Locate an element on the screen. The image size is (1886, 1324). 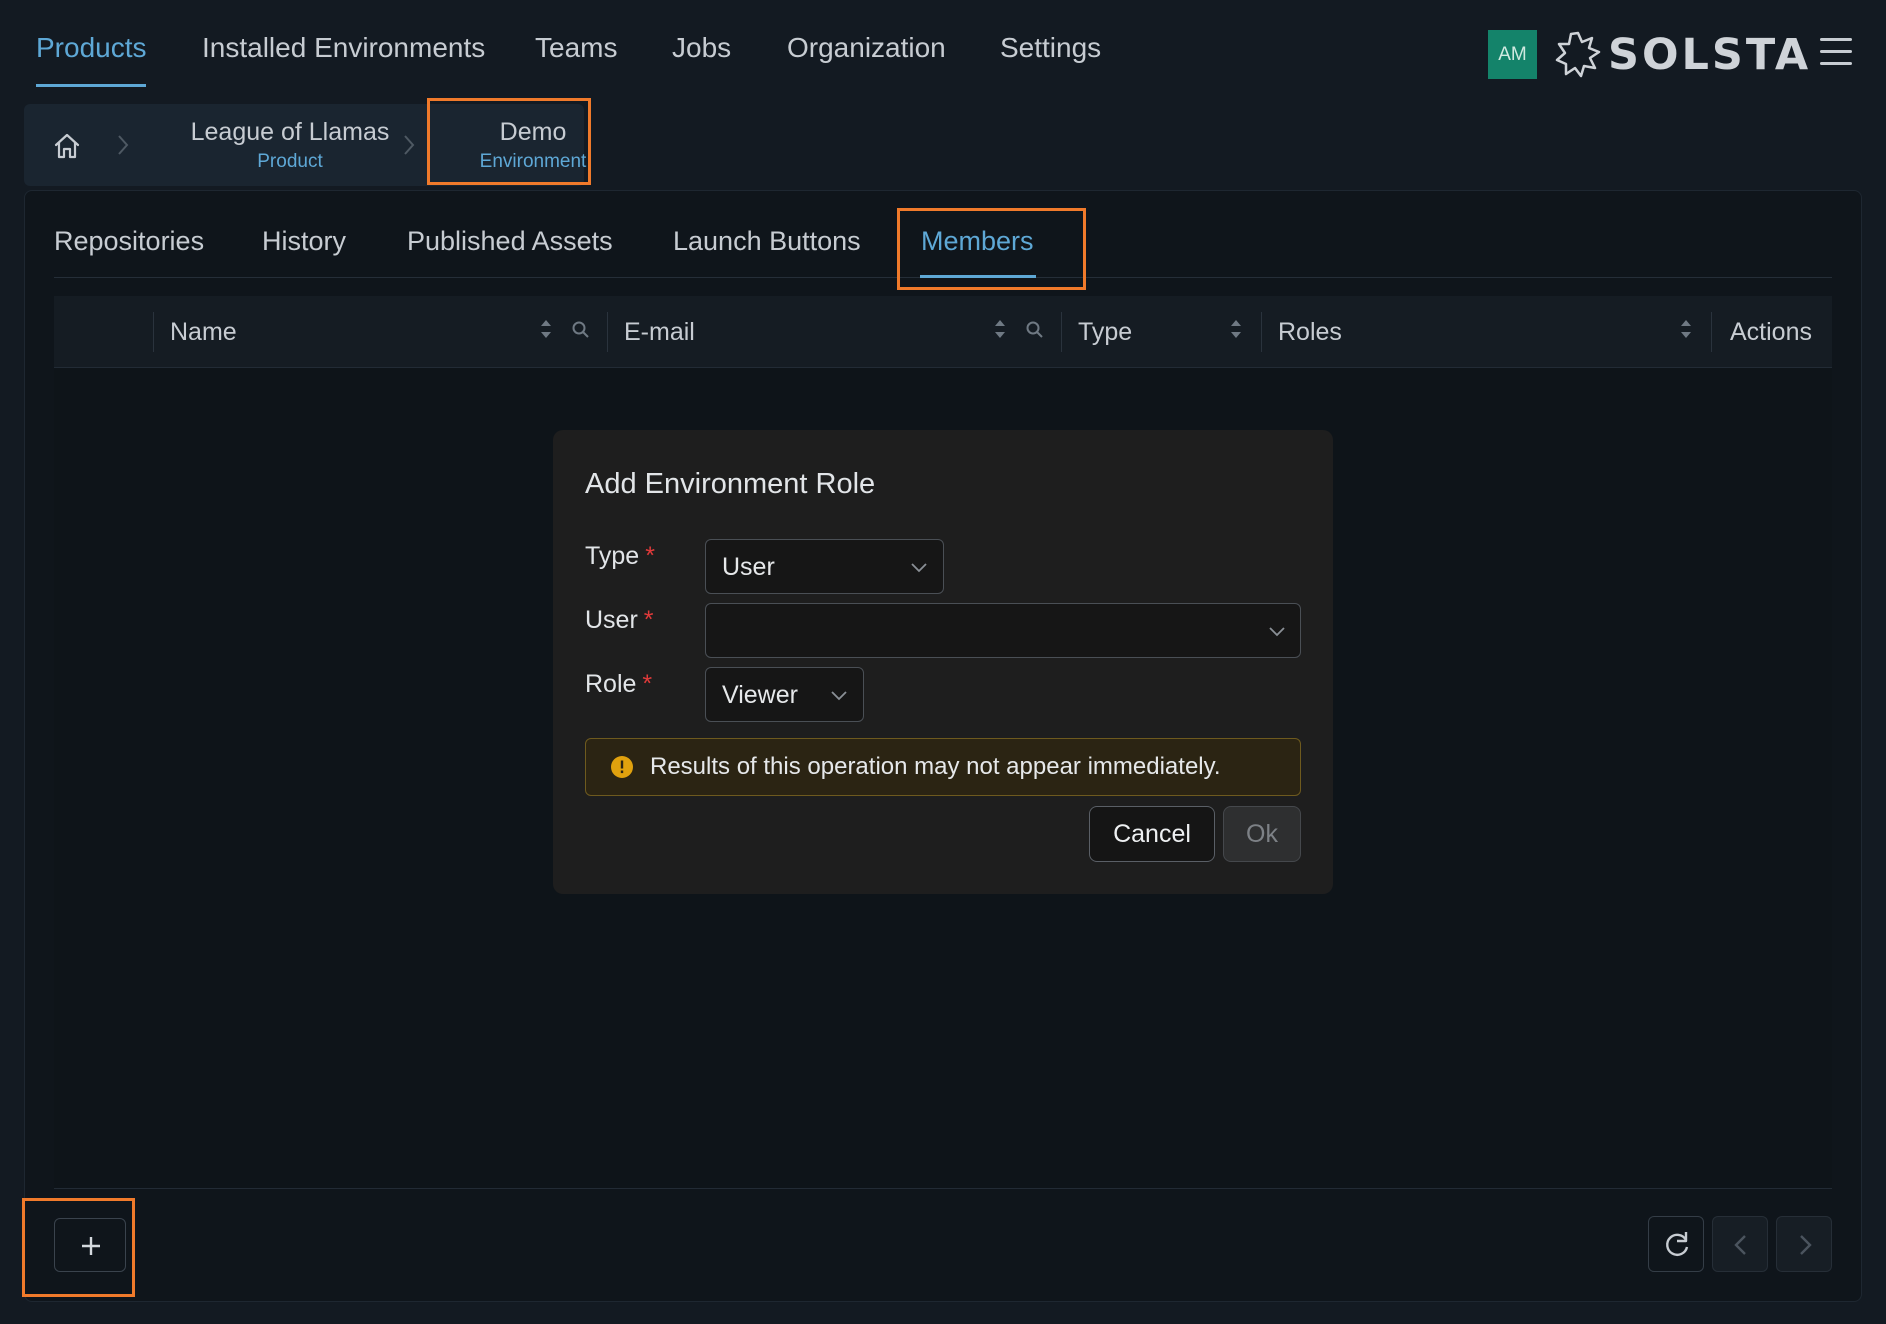
warning-icon is located at coordinates (622, 767).